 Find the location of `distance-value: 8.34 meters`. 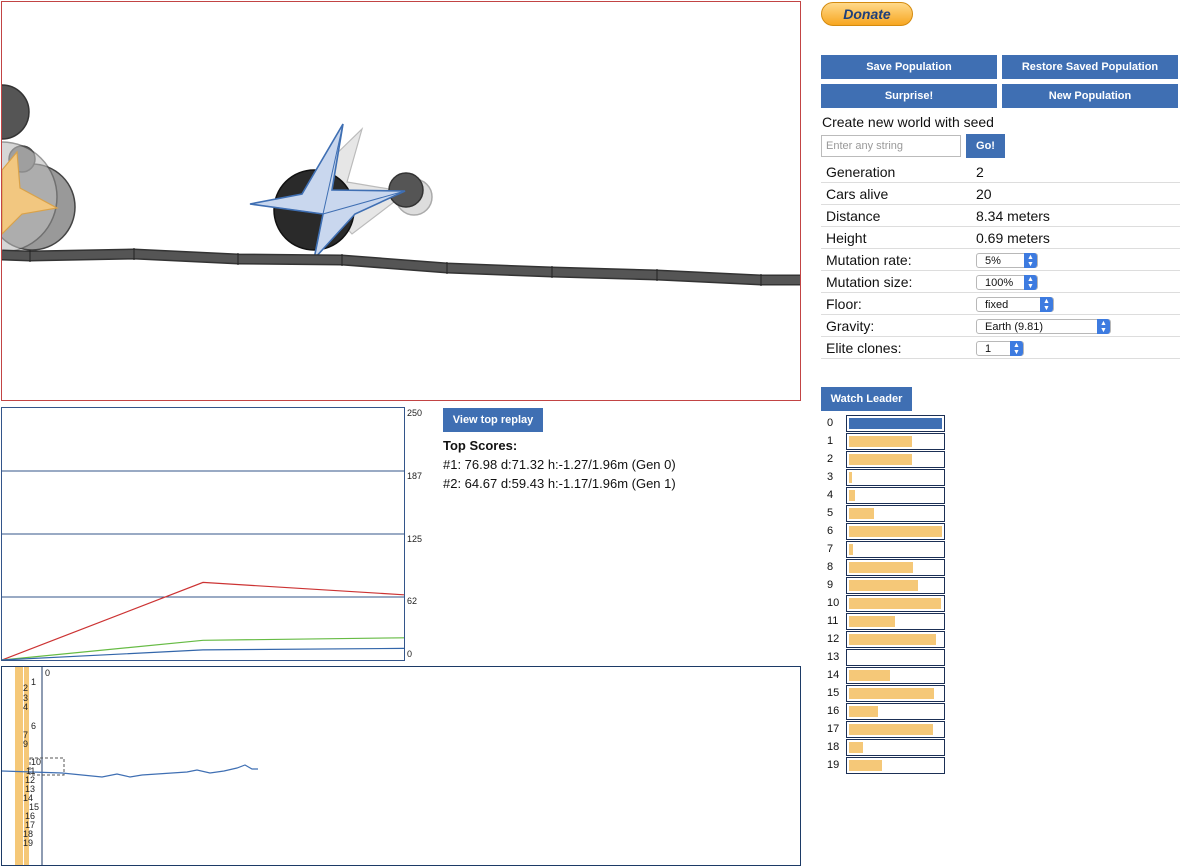

distance-value: 8.34 meters is located at coordinates (1075, 215).